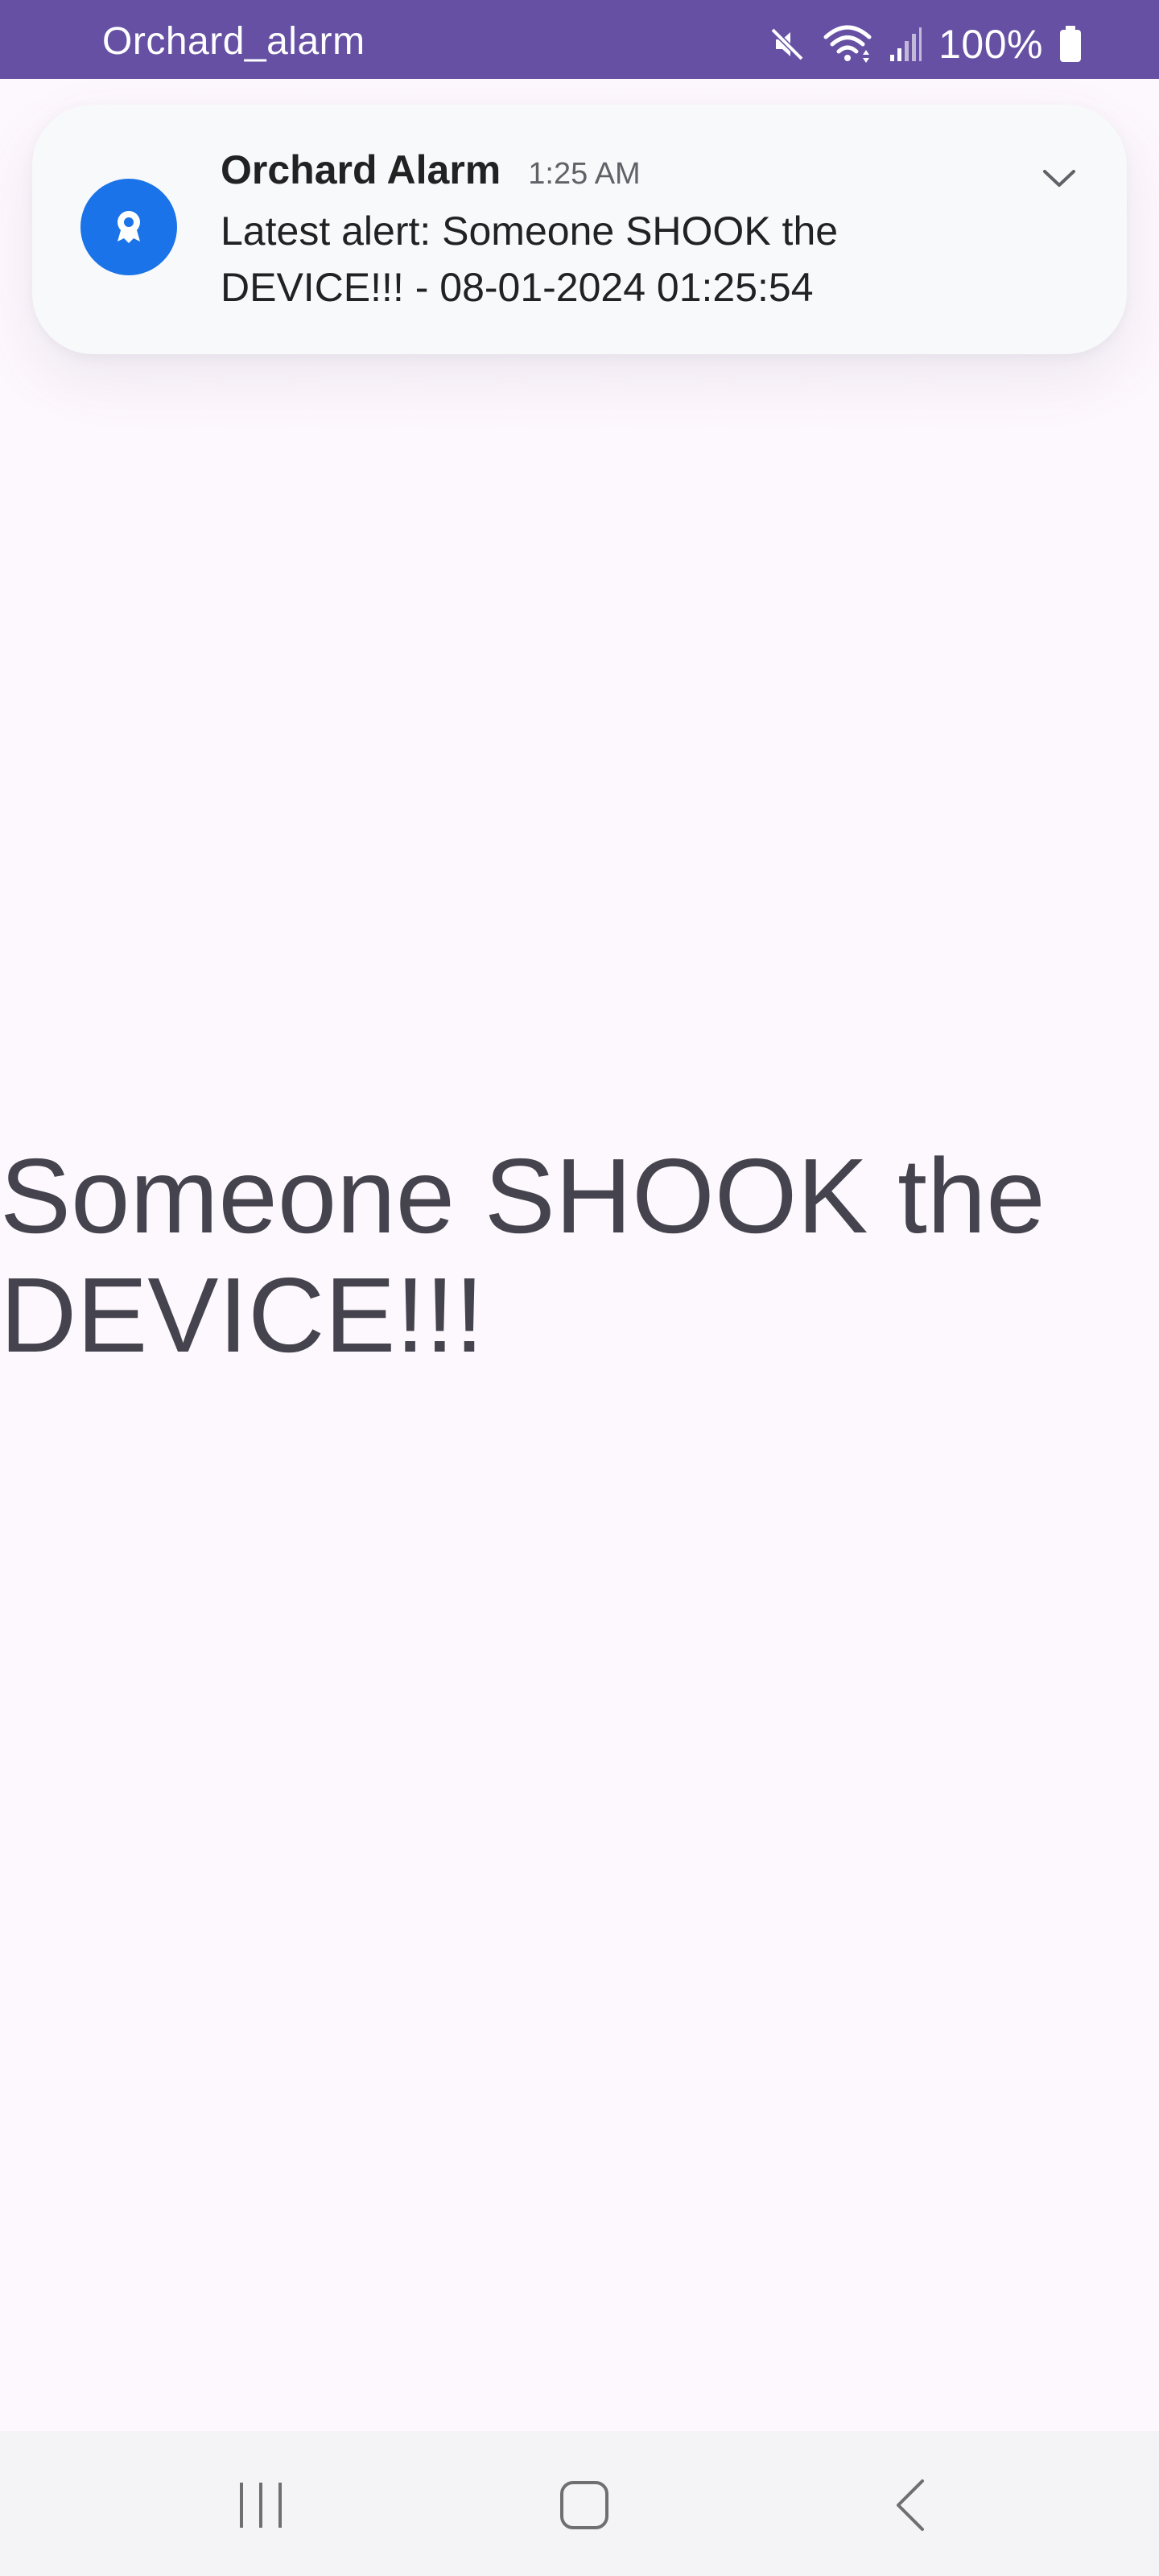 The height and width of the screenshot is (2576, 1159). I want to click on battery-percent: 100%, so click(990, 44).